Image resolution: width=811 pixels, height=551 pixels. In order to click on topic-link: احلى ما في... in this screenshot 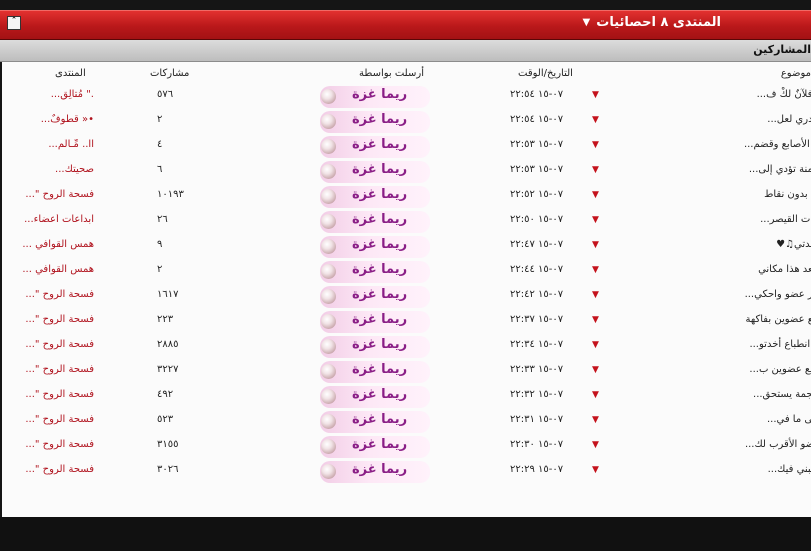, I will do `click(789, 419)`.